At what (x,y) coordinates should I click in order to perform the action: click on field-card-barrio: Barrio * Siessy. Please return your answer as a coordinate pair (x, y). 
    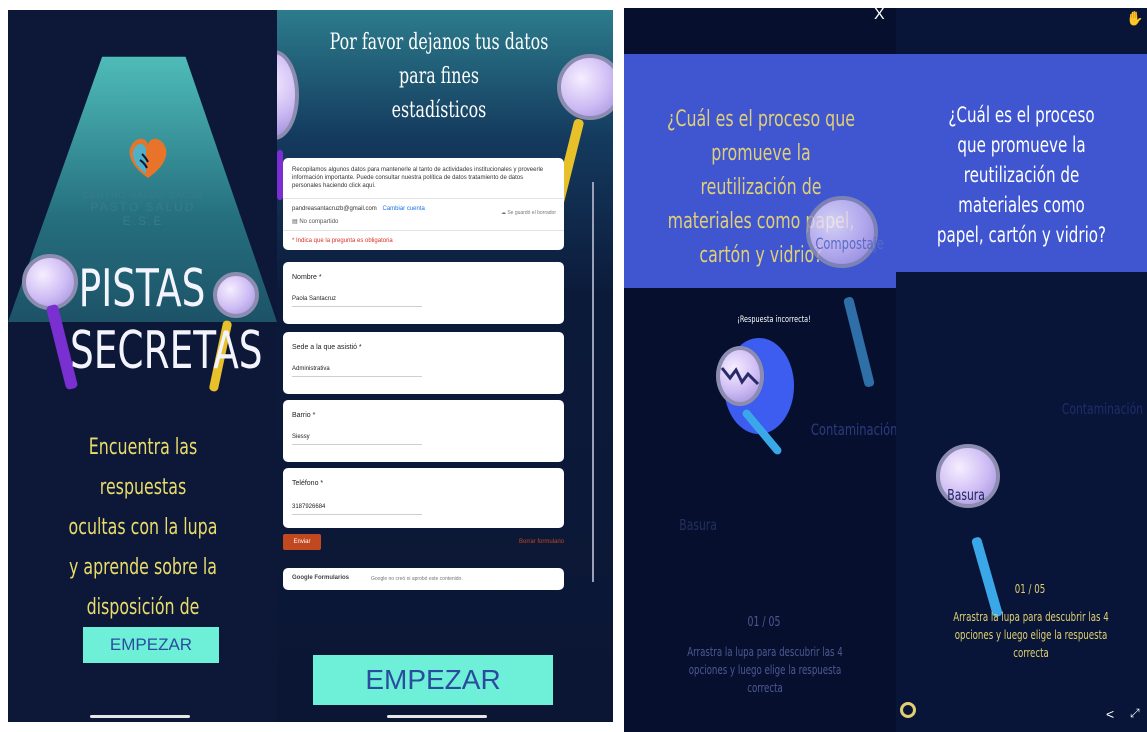
    Looking at the image, I should click on (423, 431).